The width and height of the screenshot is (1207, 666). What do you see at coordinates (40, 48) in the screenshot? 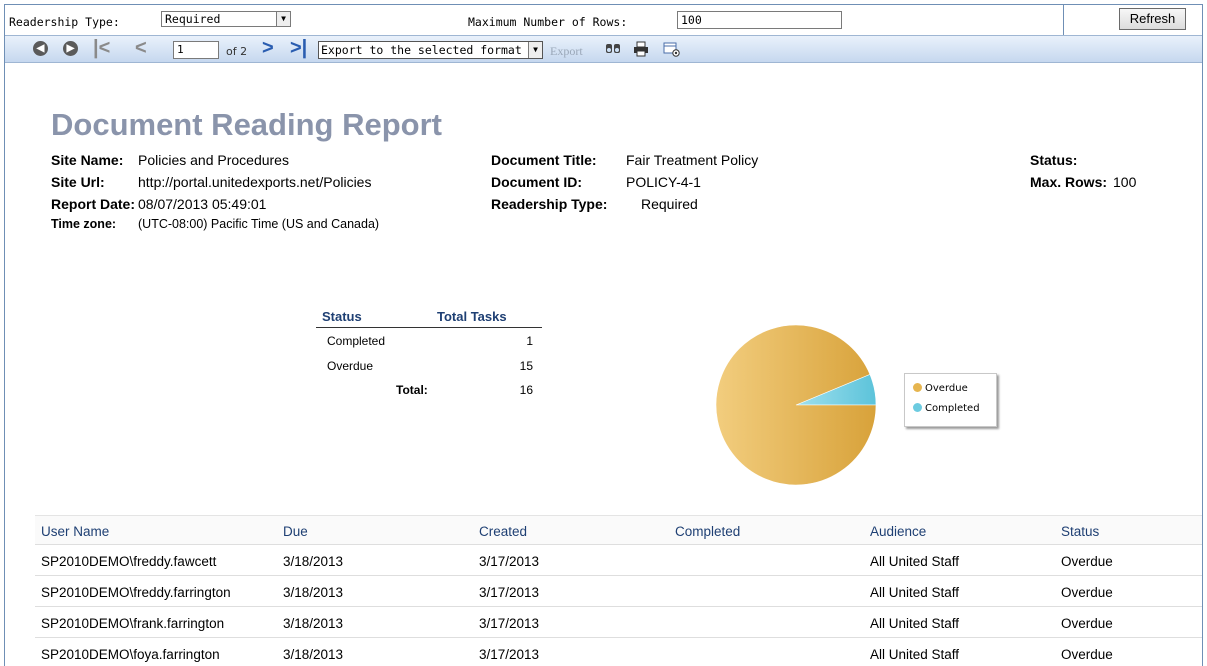
I see `back-icon: ◀` at bounding box center [40, 48].